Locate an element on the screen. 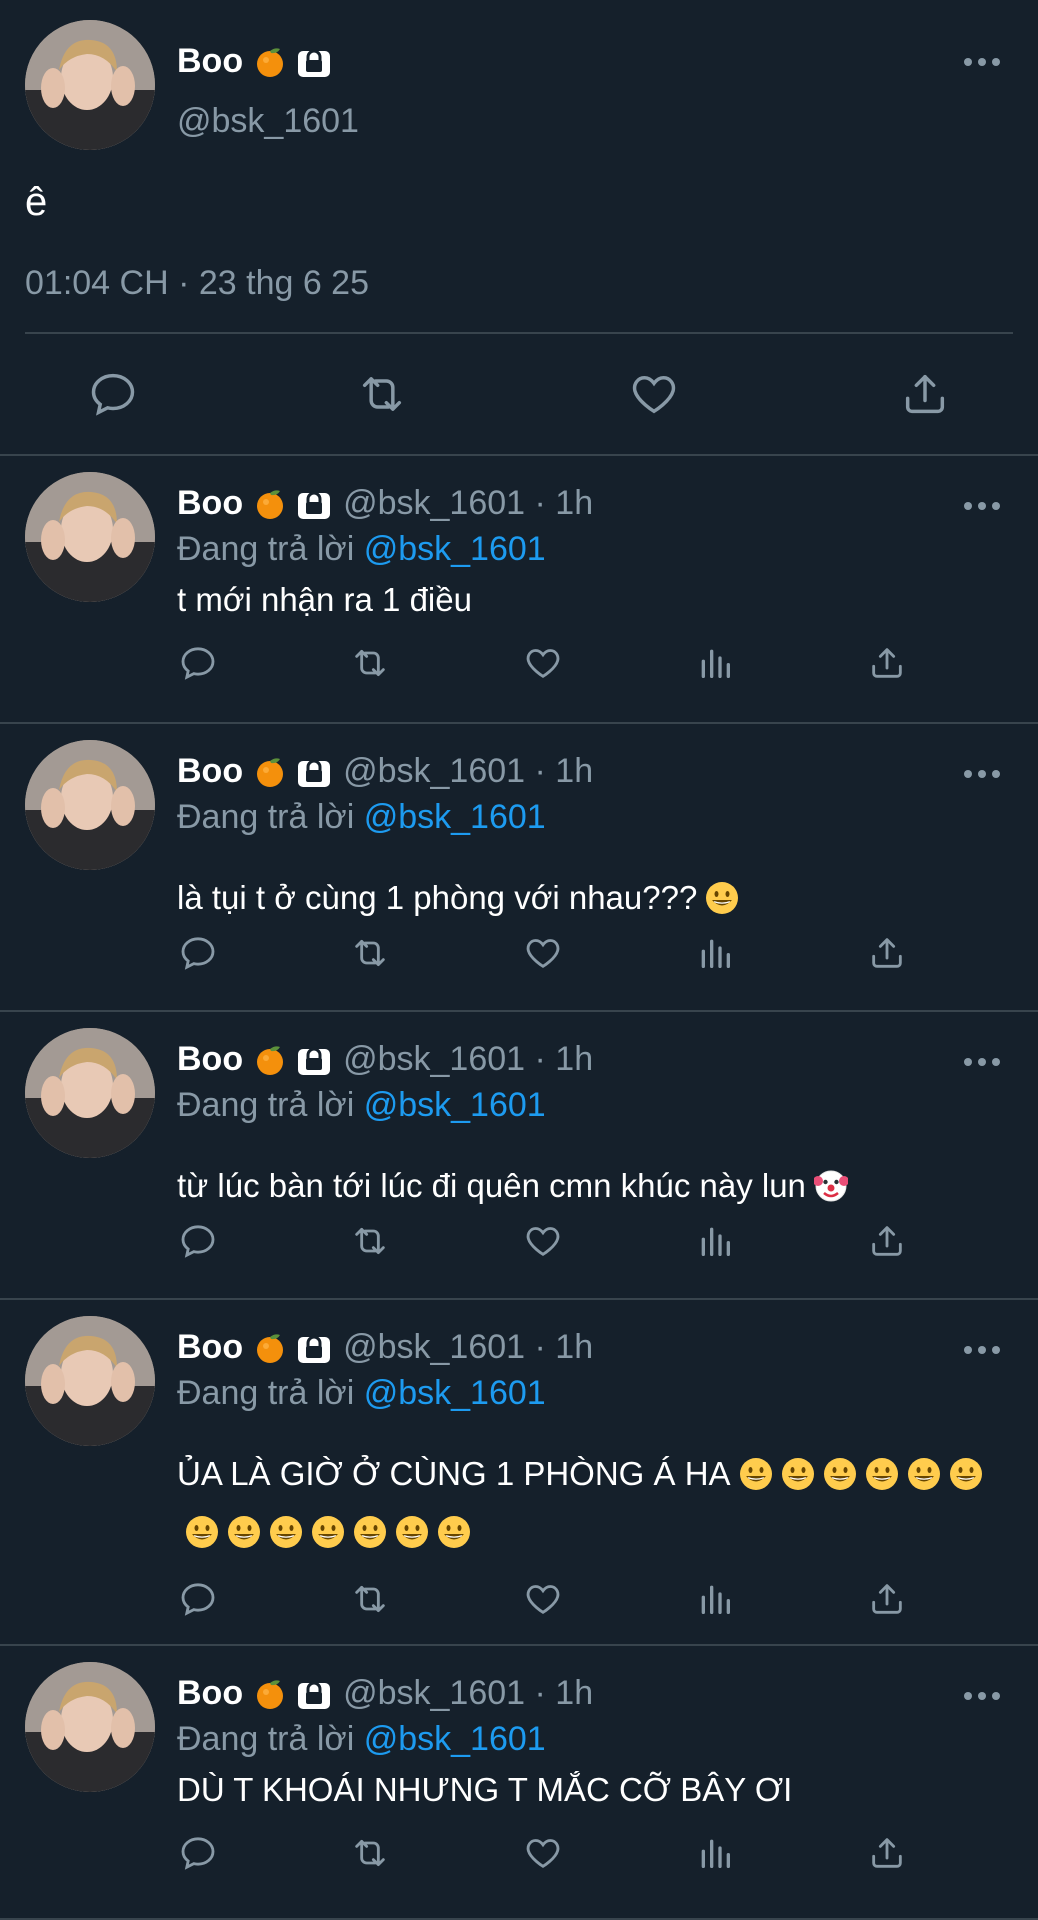 This screenshot has height=1920, width=1038. author-name-row: Boo is located at coordinates (254, 61).